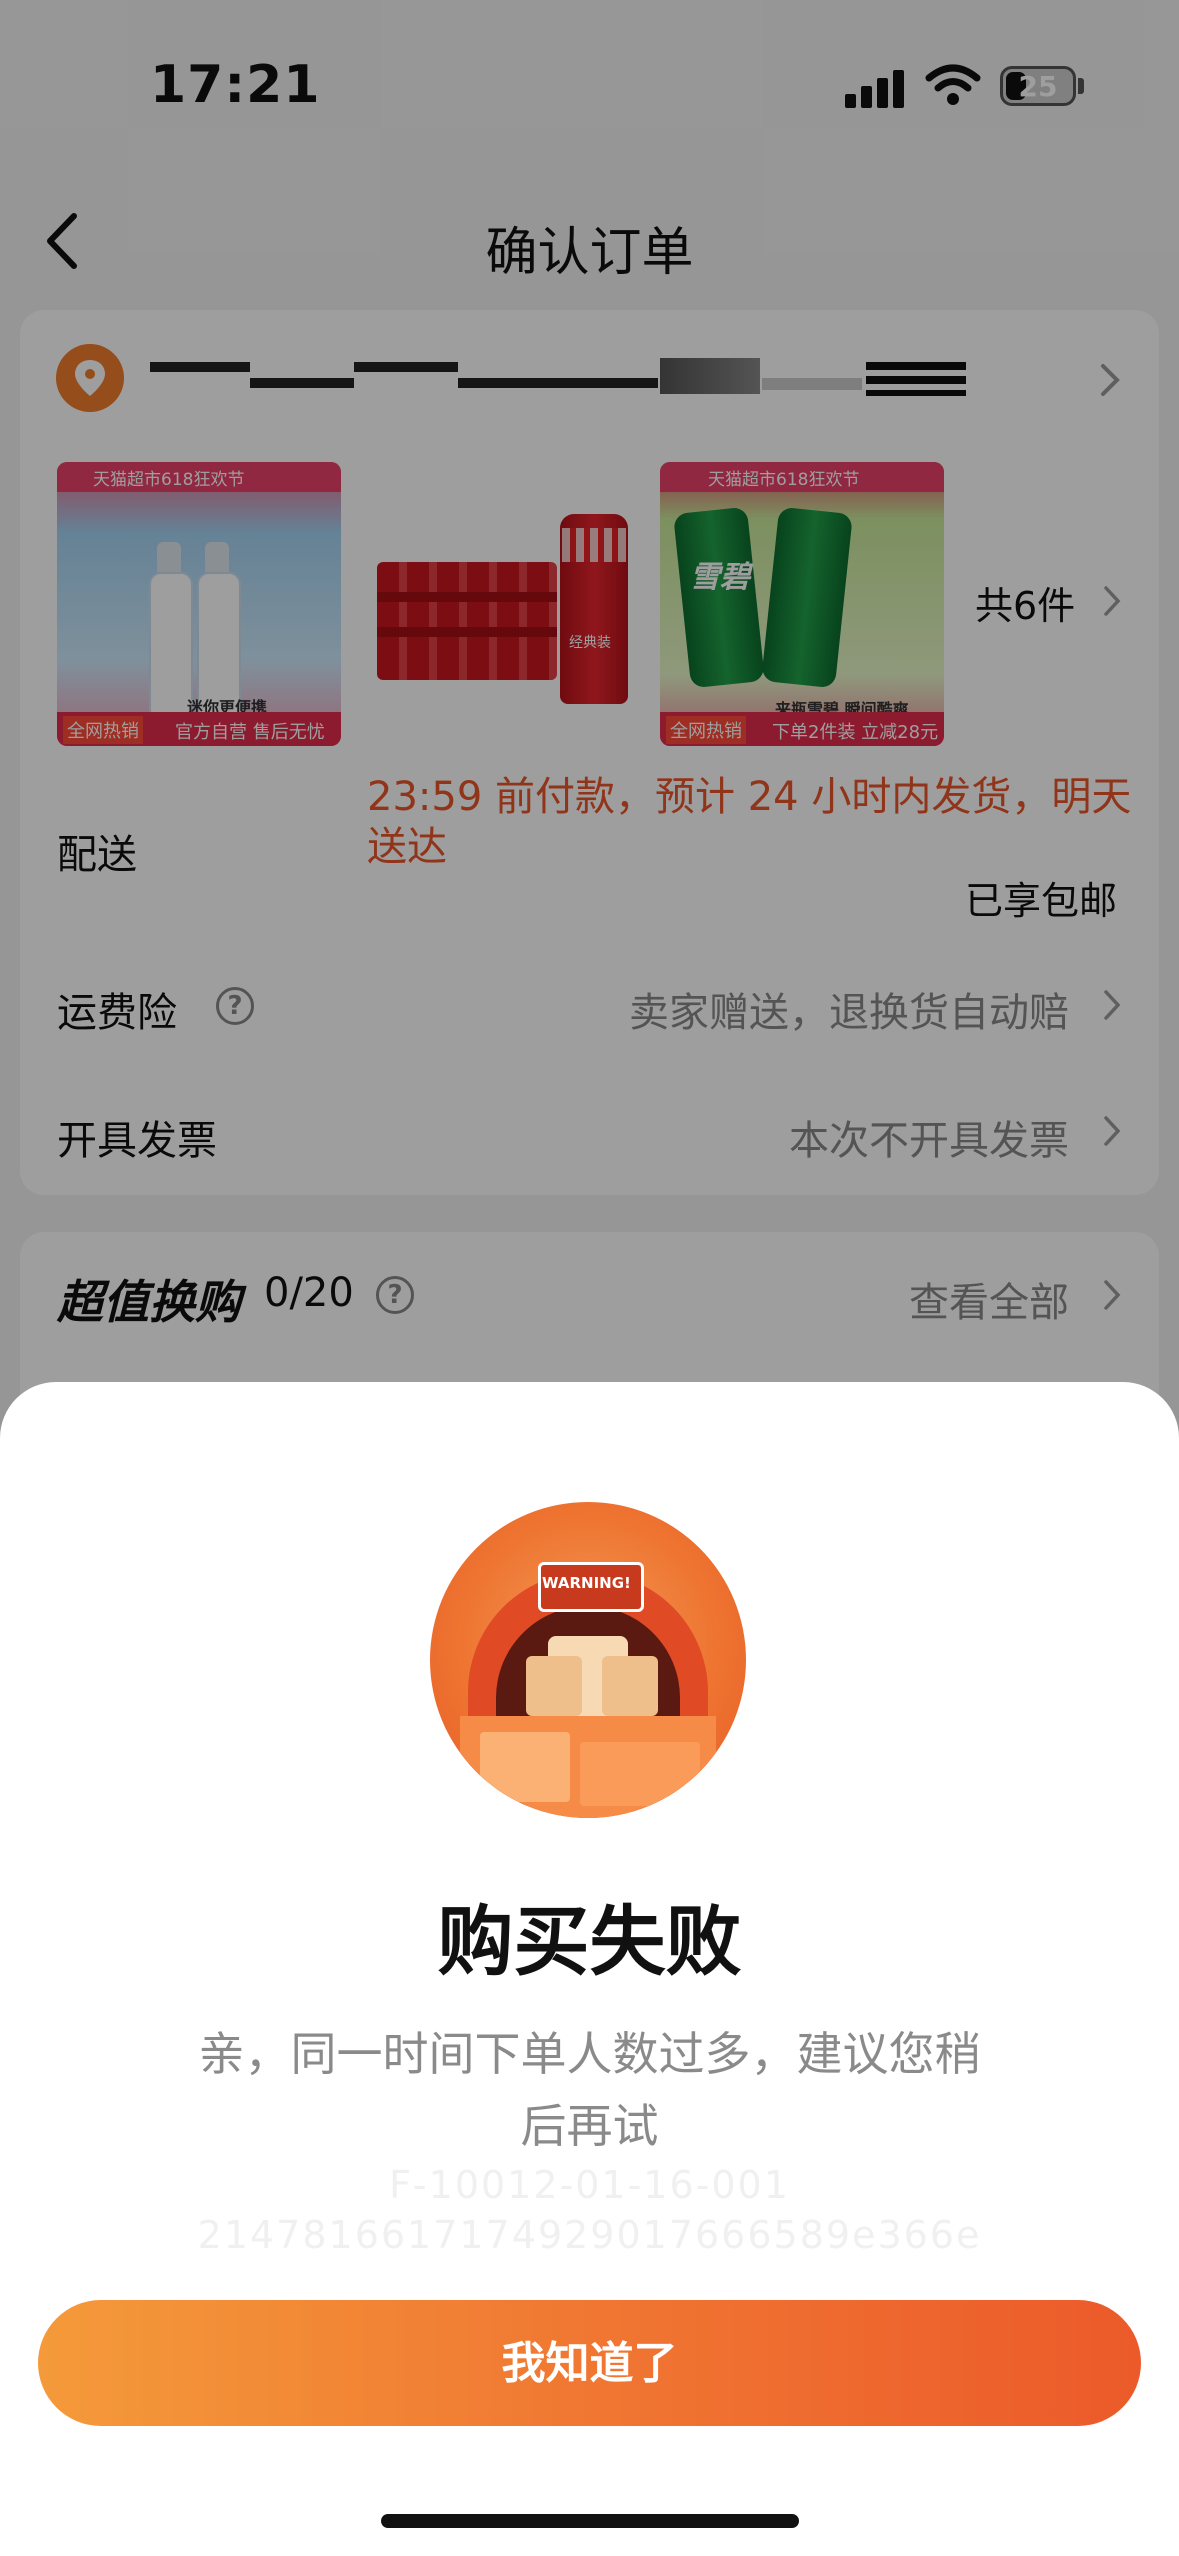 The height and width of the screenshot is (2556, 1179). I want to click on error-code-line1: F-10012-01-16-001, so click(589, 2185).